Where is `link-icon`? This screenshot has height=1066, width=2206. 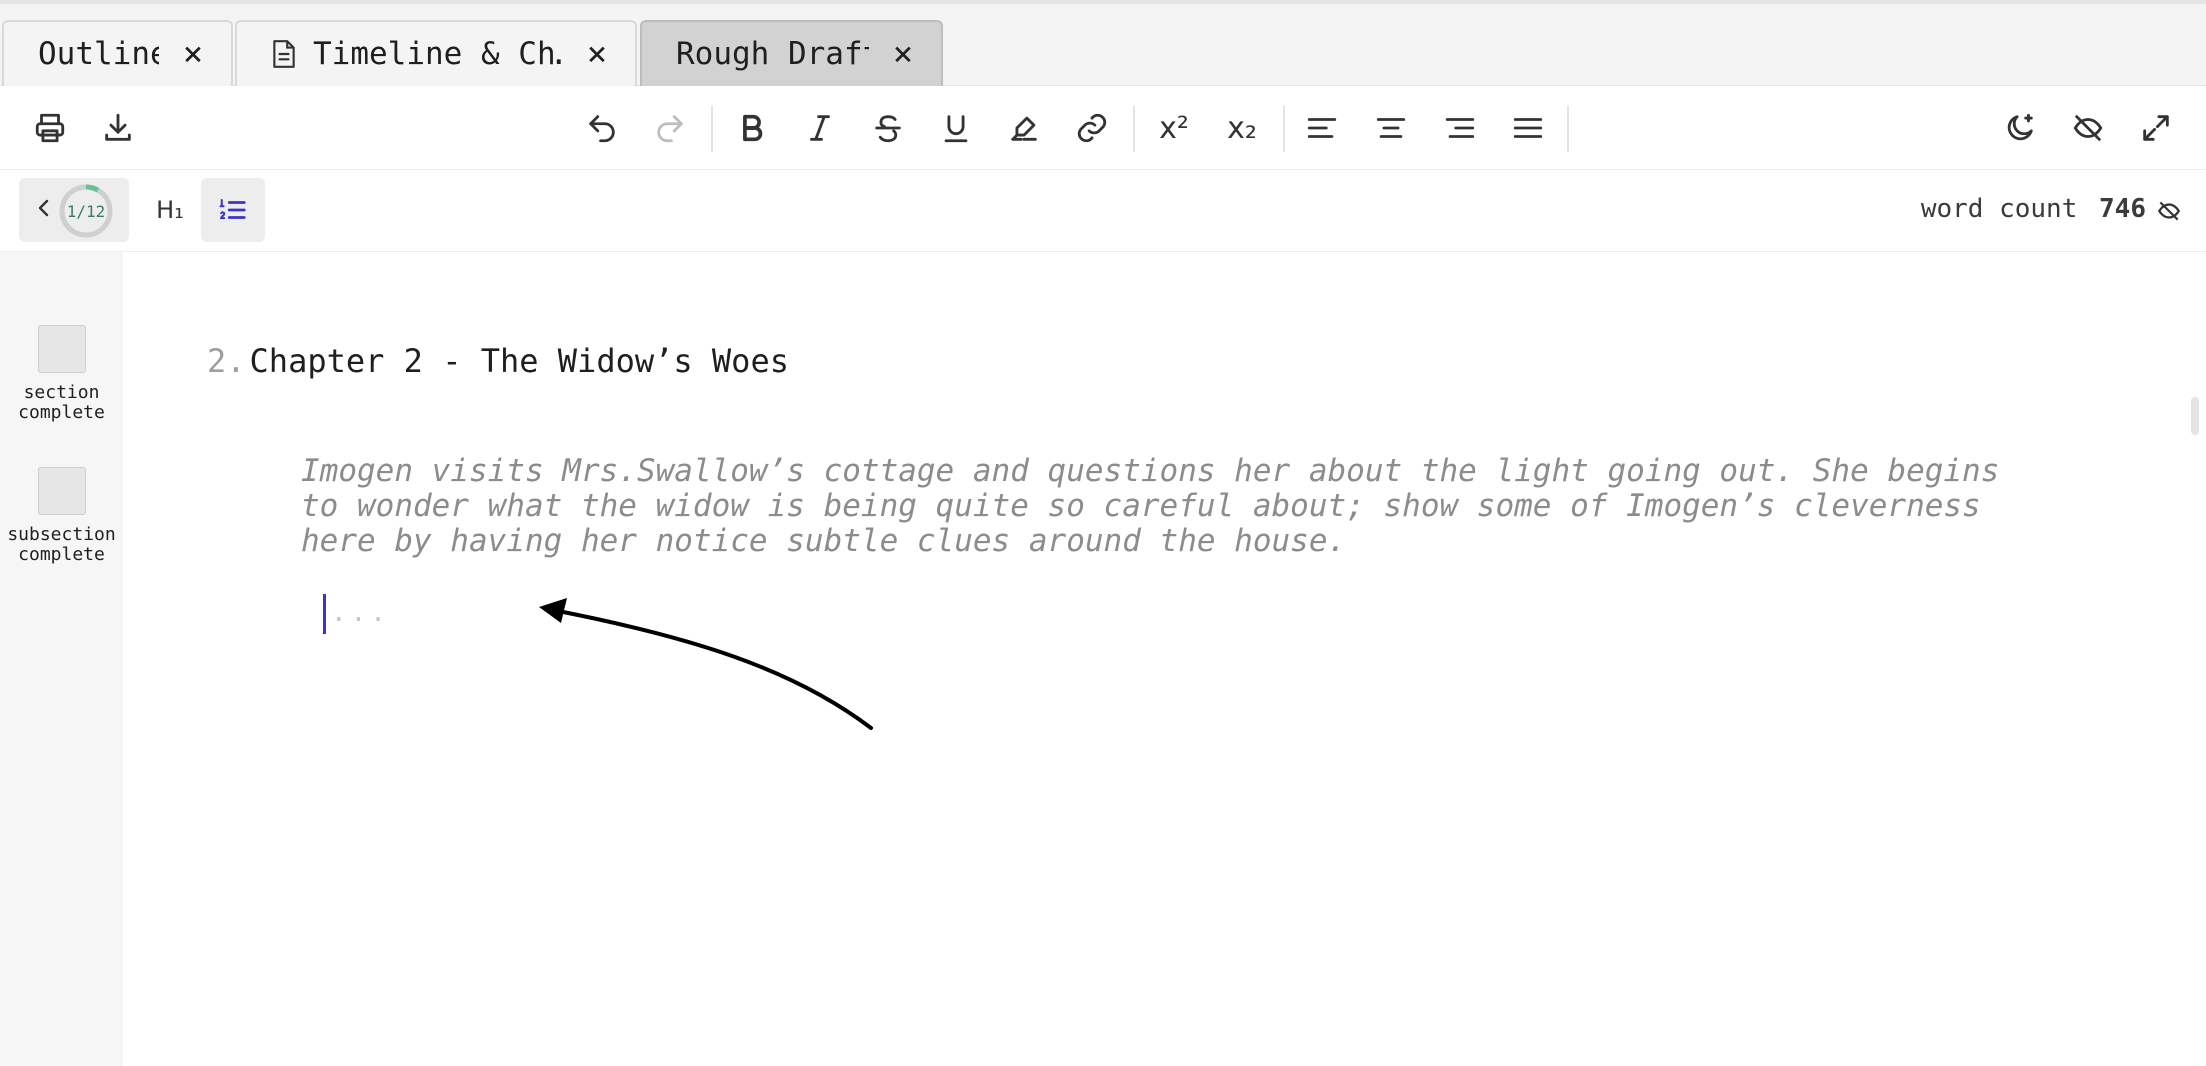
link-icon is located at coordinates (1092, 128).